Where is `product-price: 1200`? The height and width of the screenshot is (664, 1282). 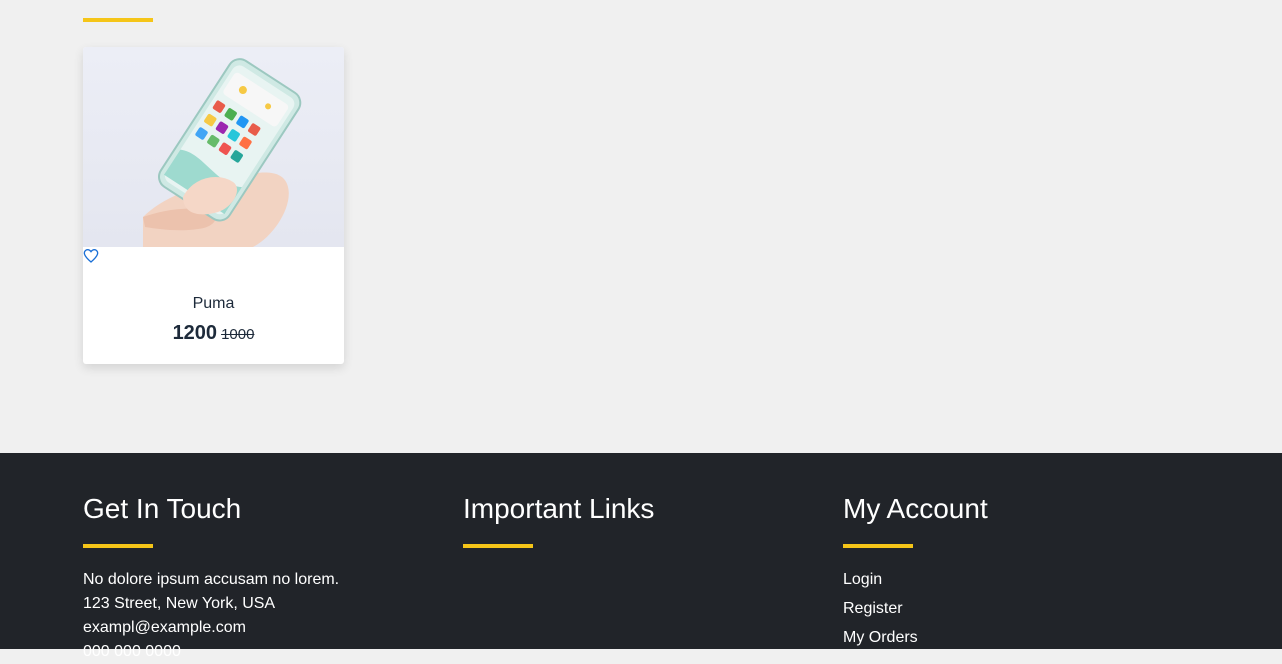
product-price: 1200 is located at coordinates (195, 333).